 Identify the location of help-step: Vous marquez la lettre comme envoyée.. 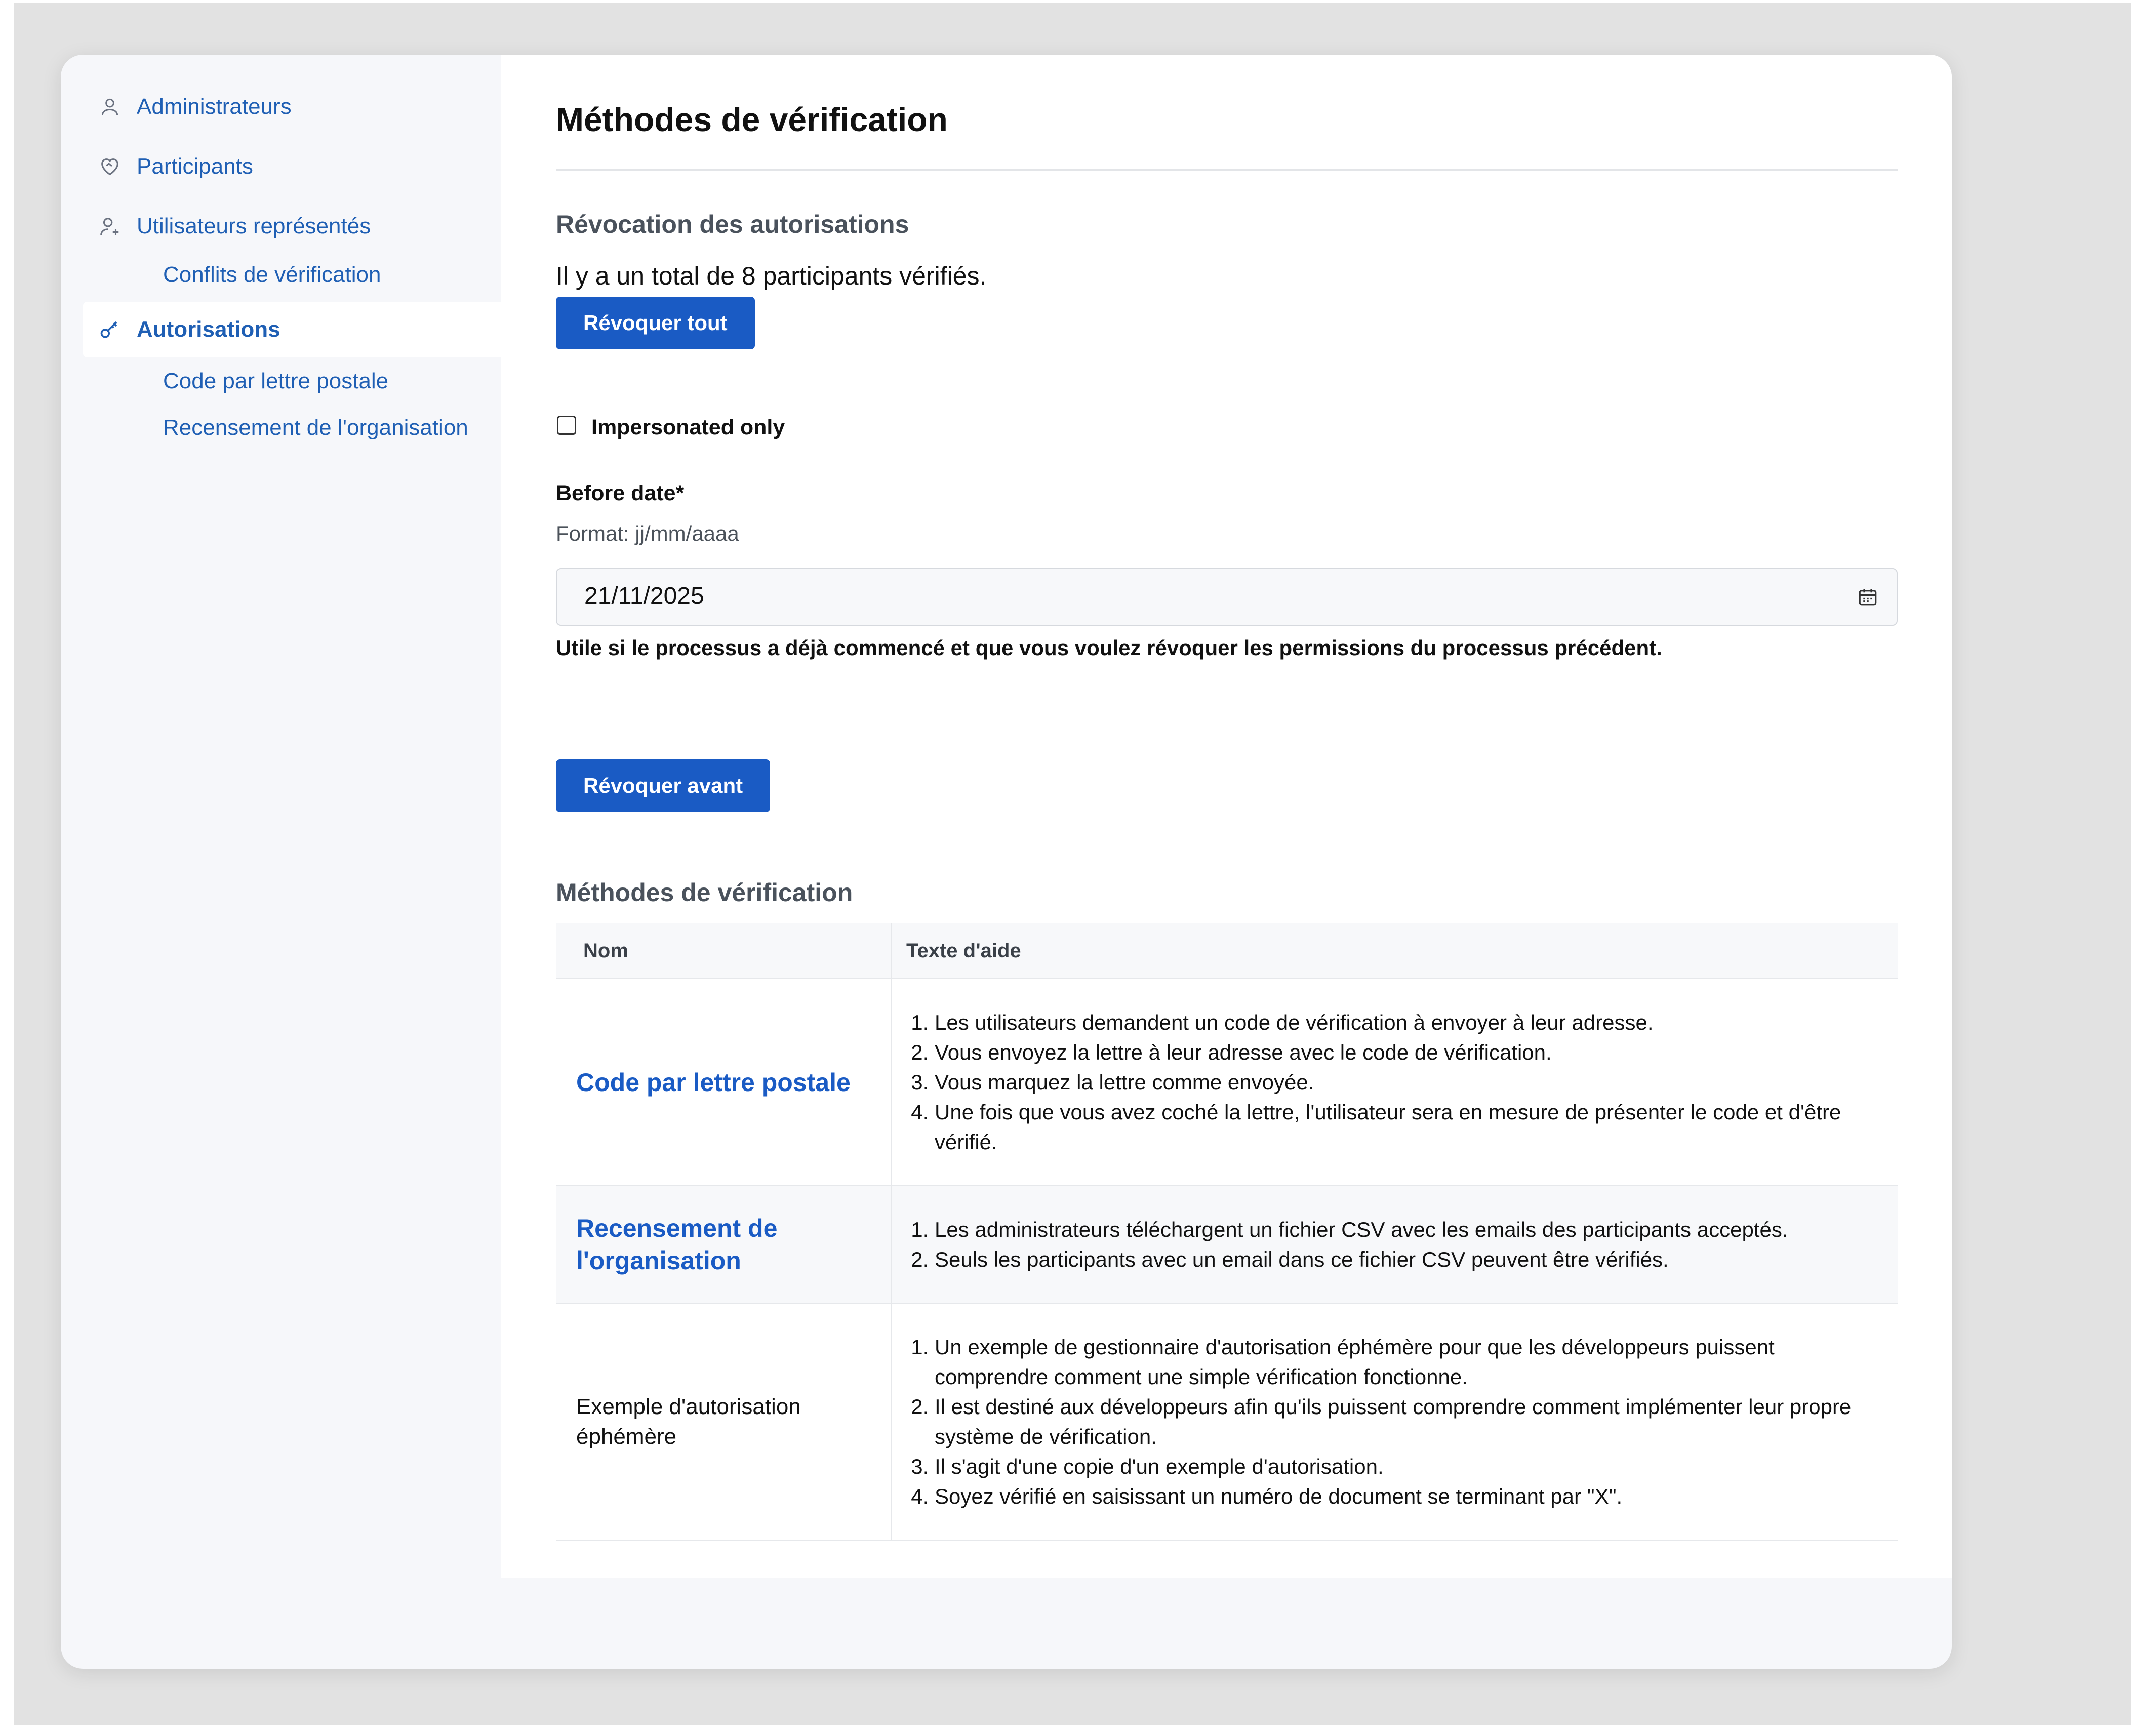
(1406, 1082).